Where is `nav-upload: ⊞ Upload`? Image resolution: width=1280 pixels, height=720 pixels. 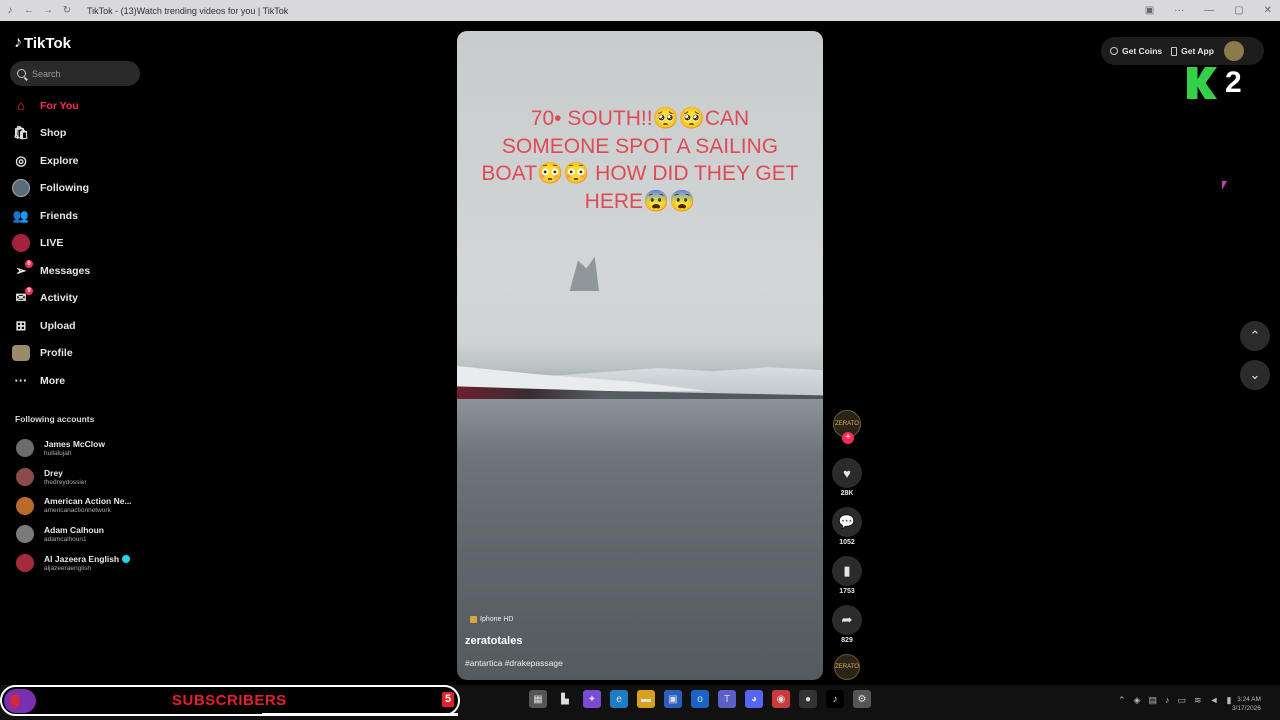 nav-upload: ⊞ Upload is located at coordinates (51, 326).